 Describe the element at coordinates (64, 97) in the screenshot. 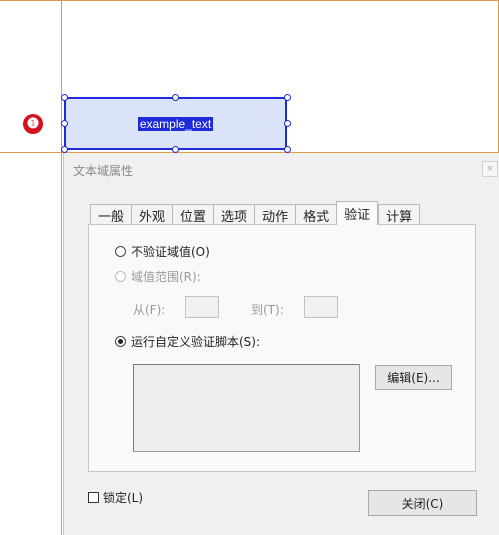

I see `resize-handle-top-left` at that location.